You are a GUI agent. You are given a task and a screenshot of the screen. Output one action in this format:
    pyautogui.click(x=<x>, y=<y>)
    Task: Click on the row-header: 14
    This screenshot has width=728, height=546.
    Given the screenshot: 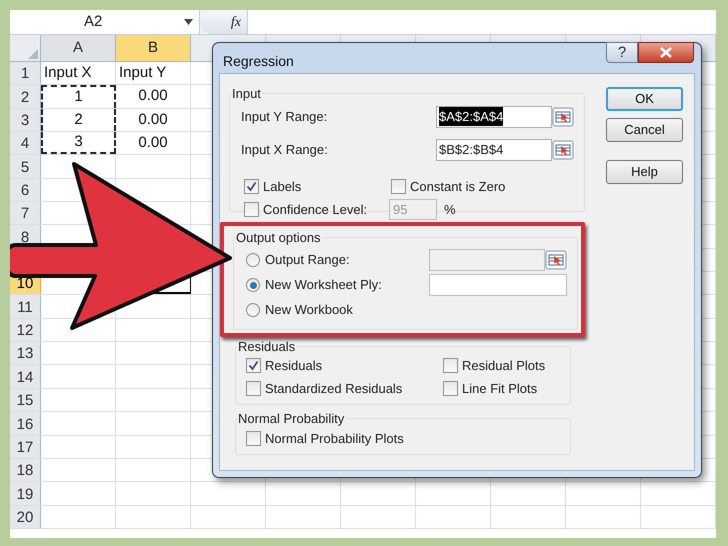 What is the action you would take?
    pyautogui.click(x=25, y=376)
    